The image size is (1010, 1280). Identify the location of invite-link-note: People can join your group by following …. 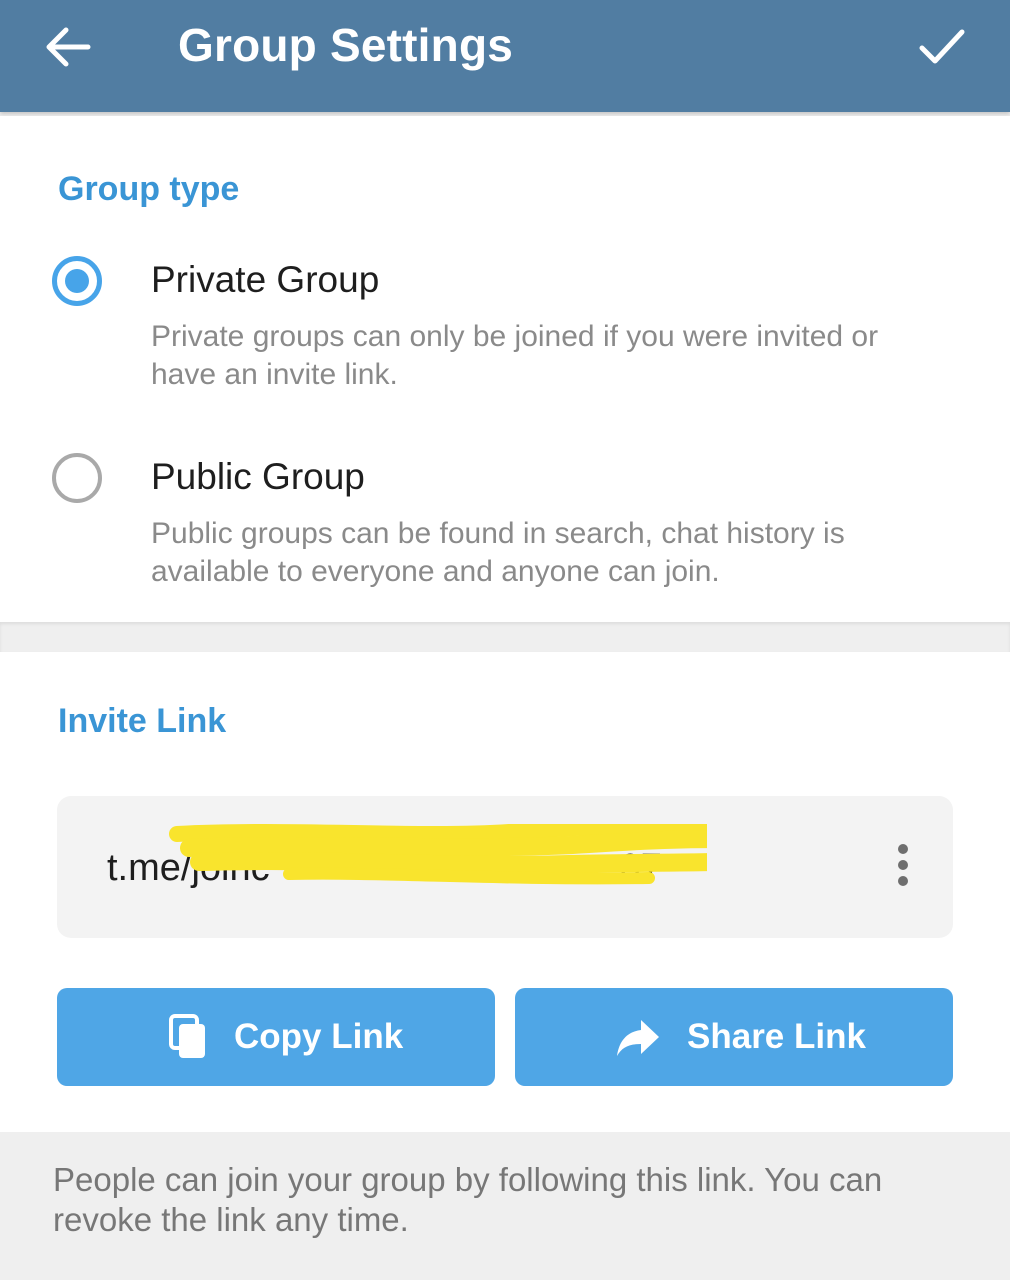
(468, 1199).